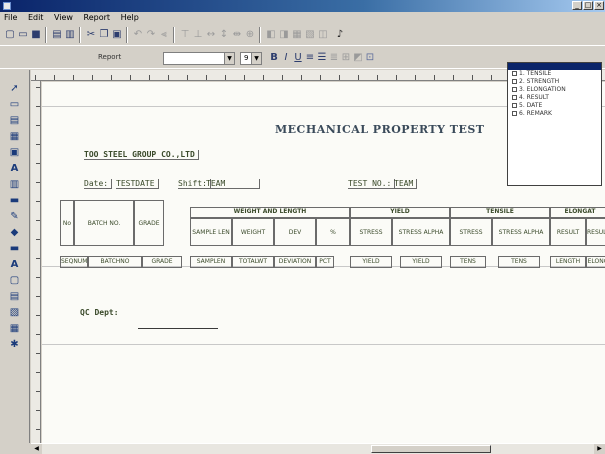 The height and width of the screenshot is (454, 605). I want to click on print-icon: ▤, so click(57, 34).